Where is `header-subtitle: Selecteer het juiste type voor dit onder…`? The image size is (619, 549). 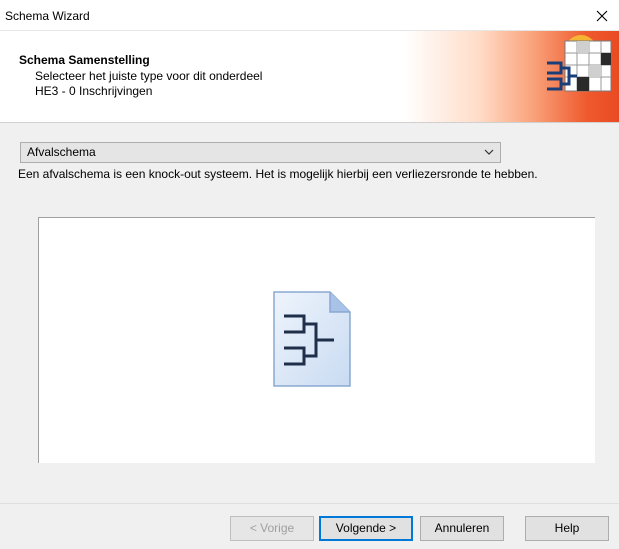 header-subtitle: Selecteer het juiste type voor dit onder… is located at coordinates (149, 76).